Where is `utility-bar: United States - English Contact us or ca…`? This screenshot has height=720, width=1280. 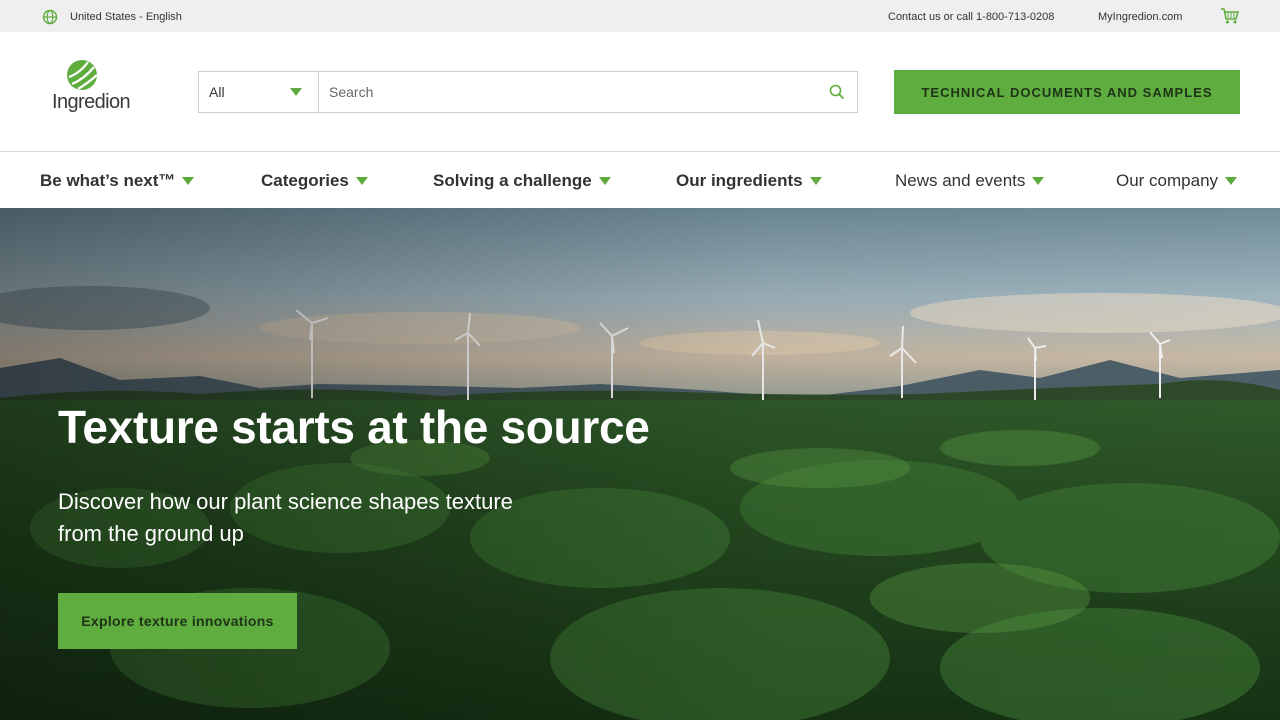
utility-bar: United States - English Contact us or ca… is located at coordinates (640, 16).